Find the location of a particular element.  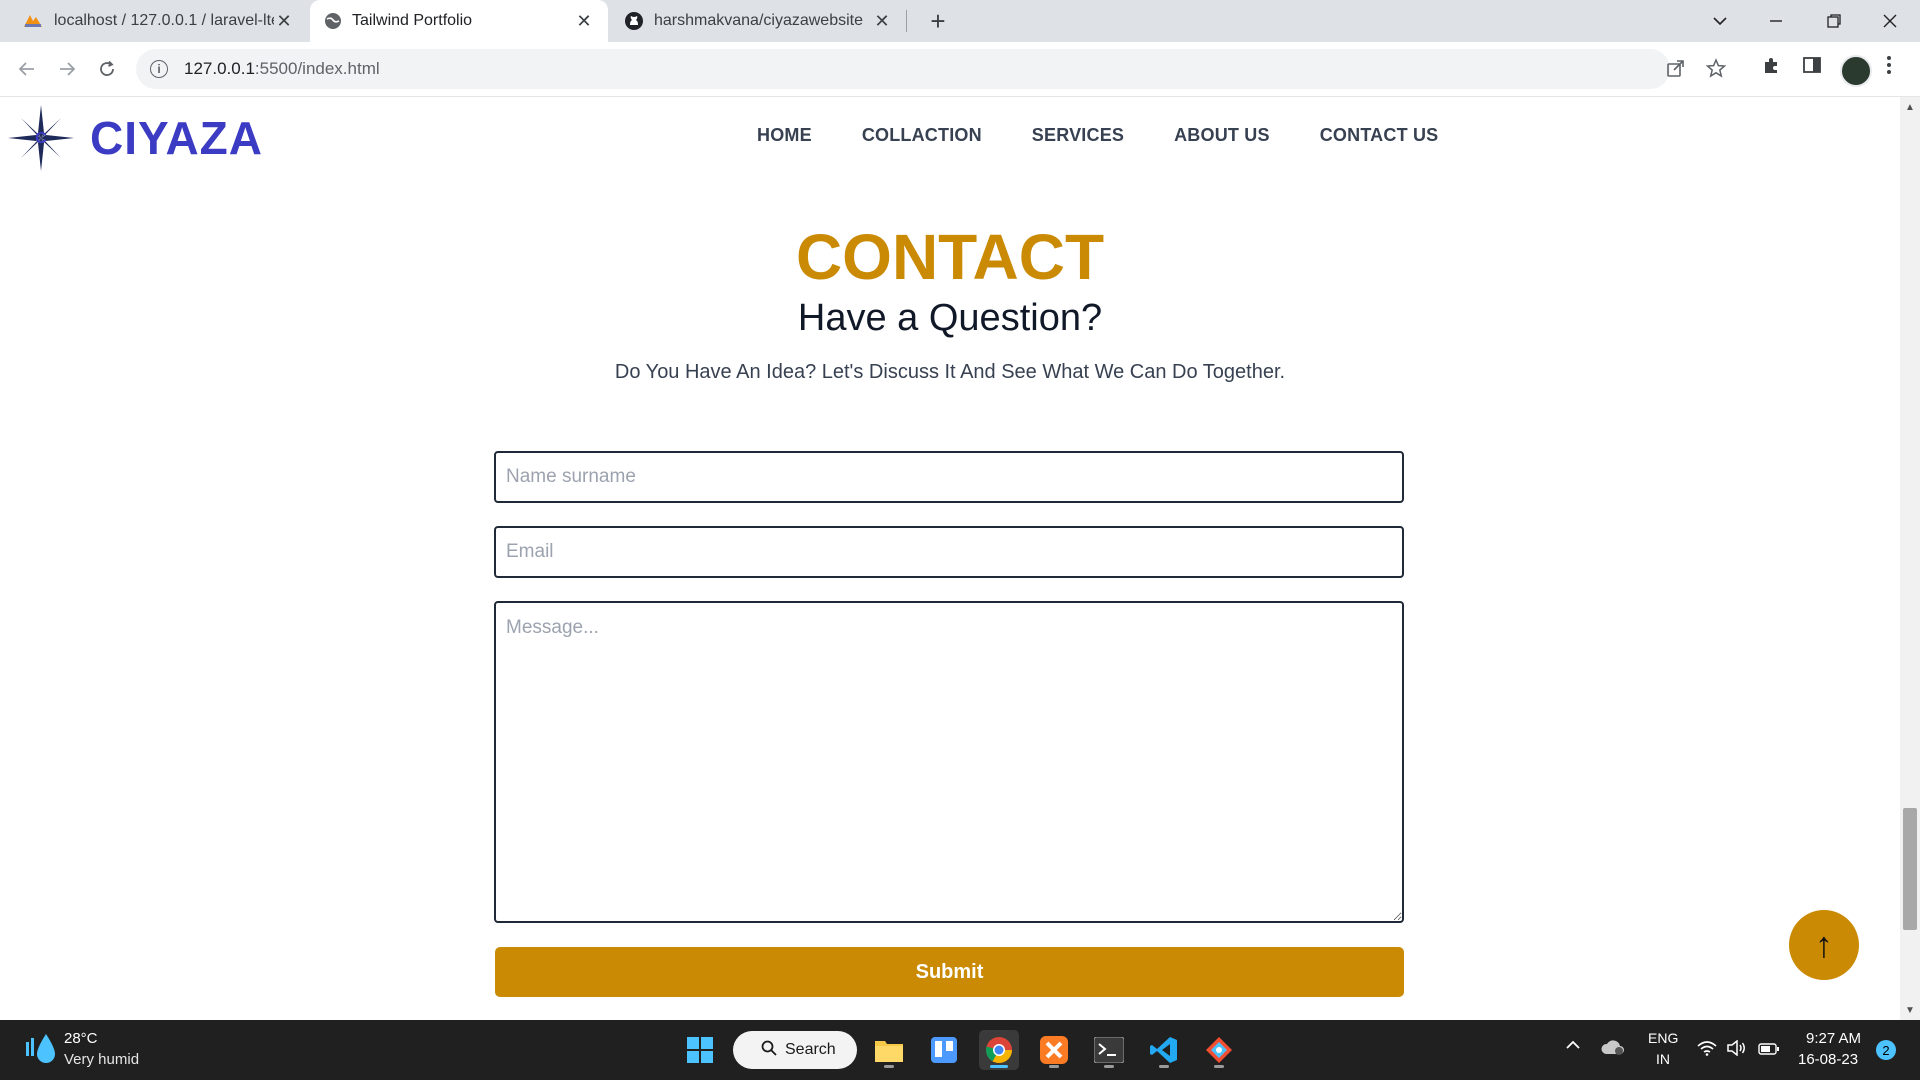

xampp-icon is located at coordinates (1054, 1050).